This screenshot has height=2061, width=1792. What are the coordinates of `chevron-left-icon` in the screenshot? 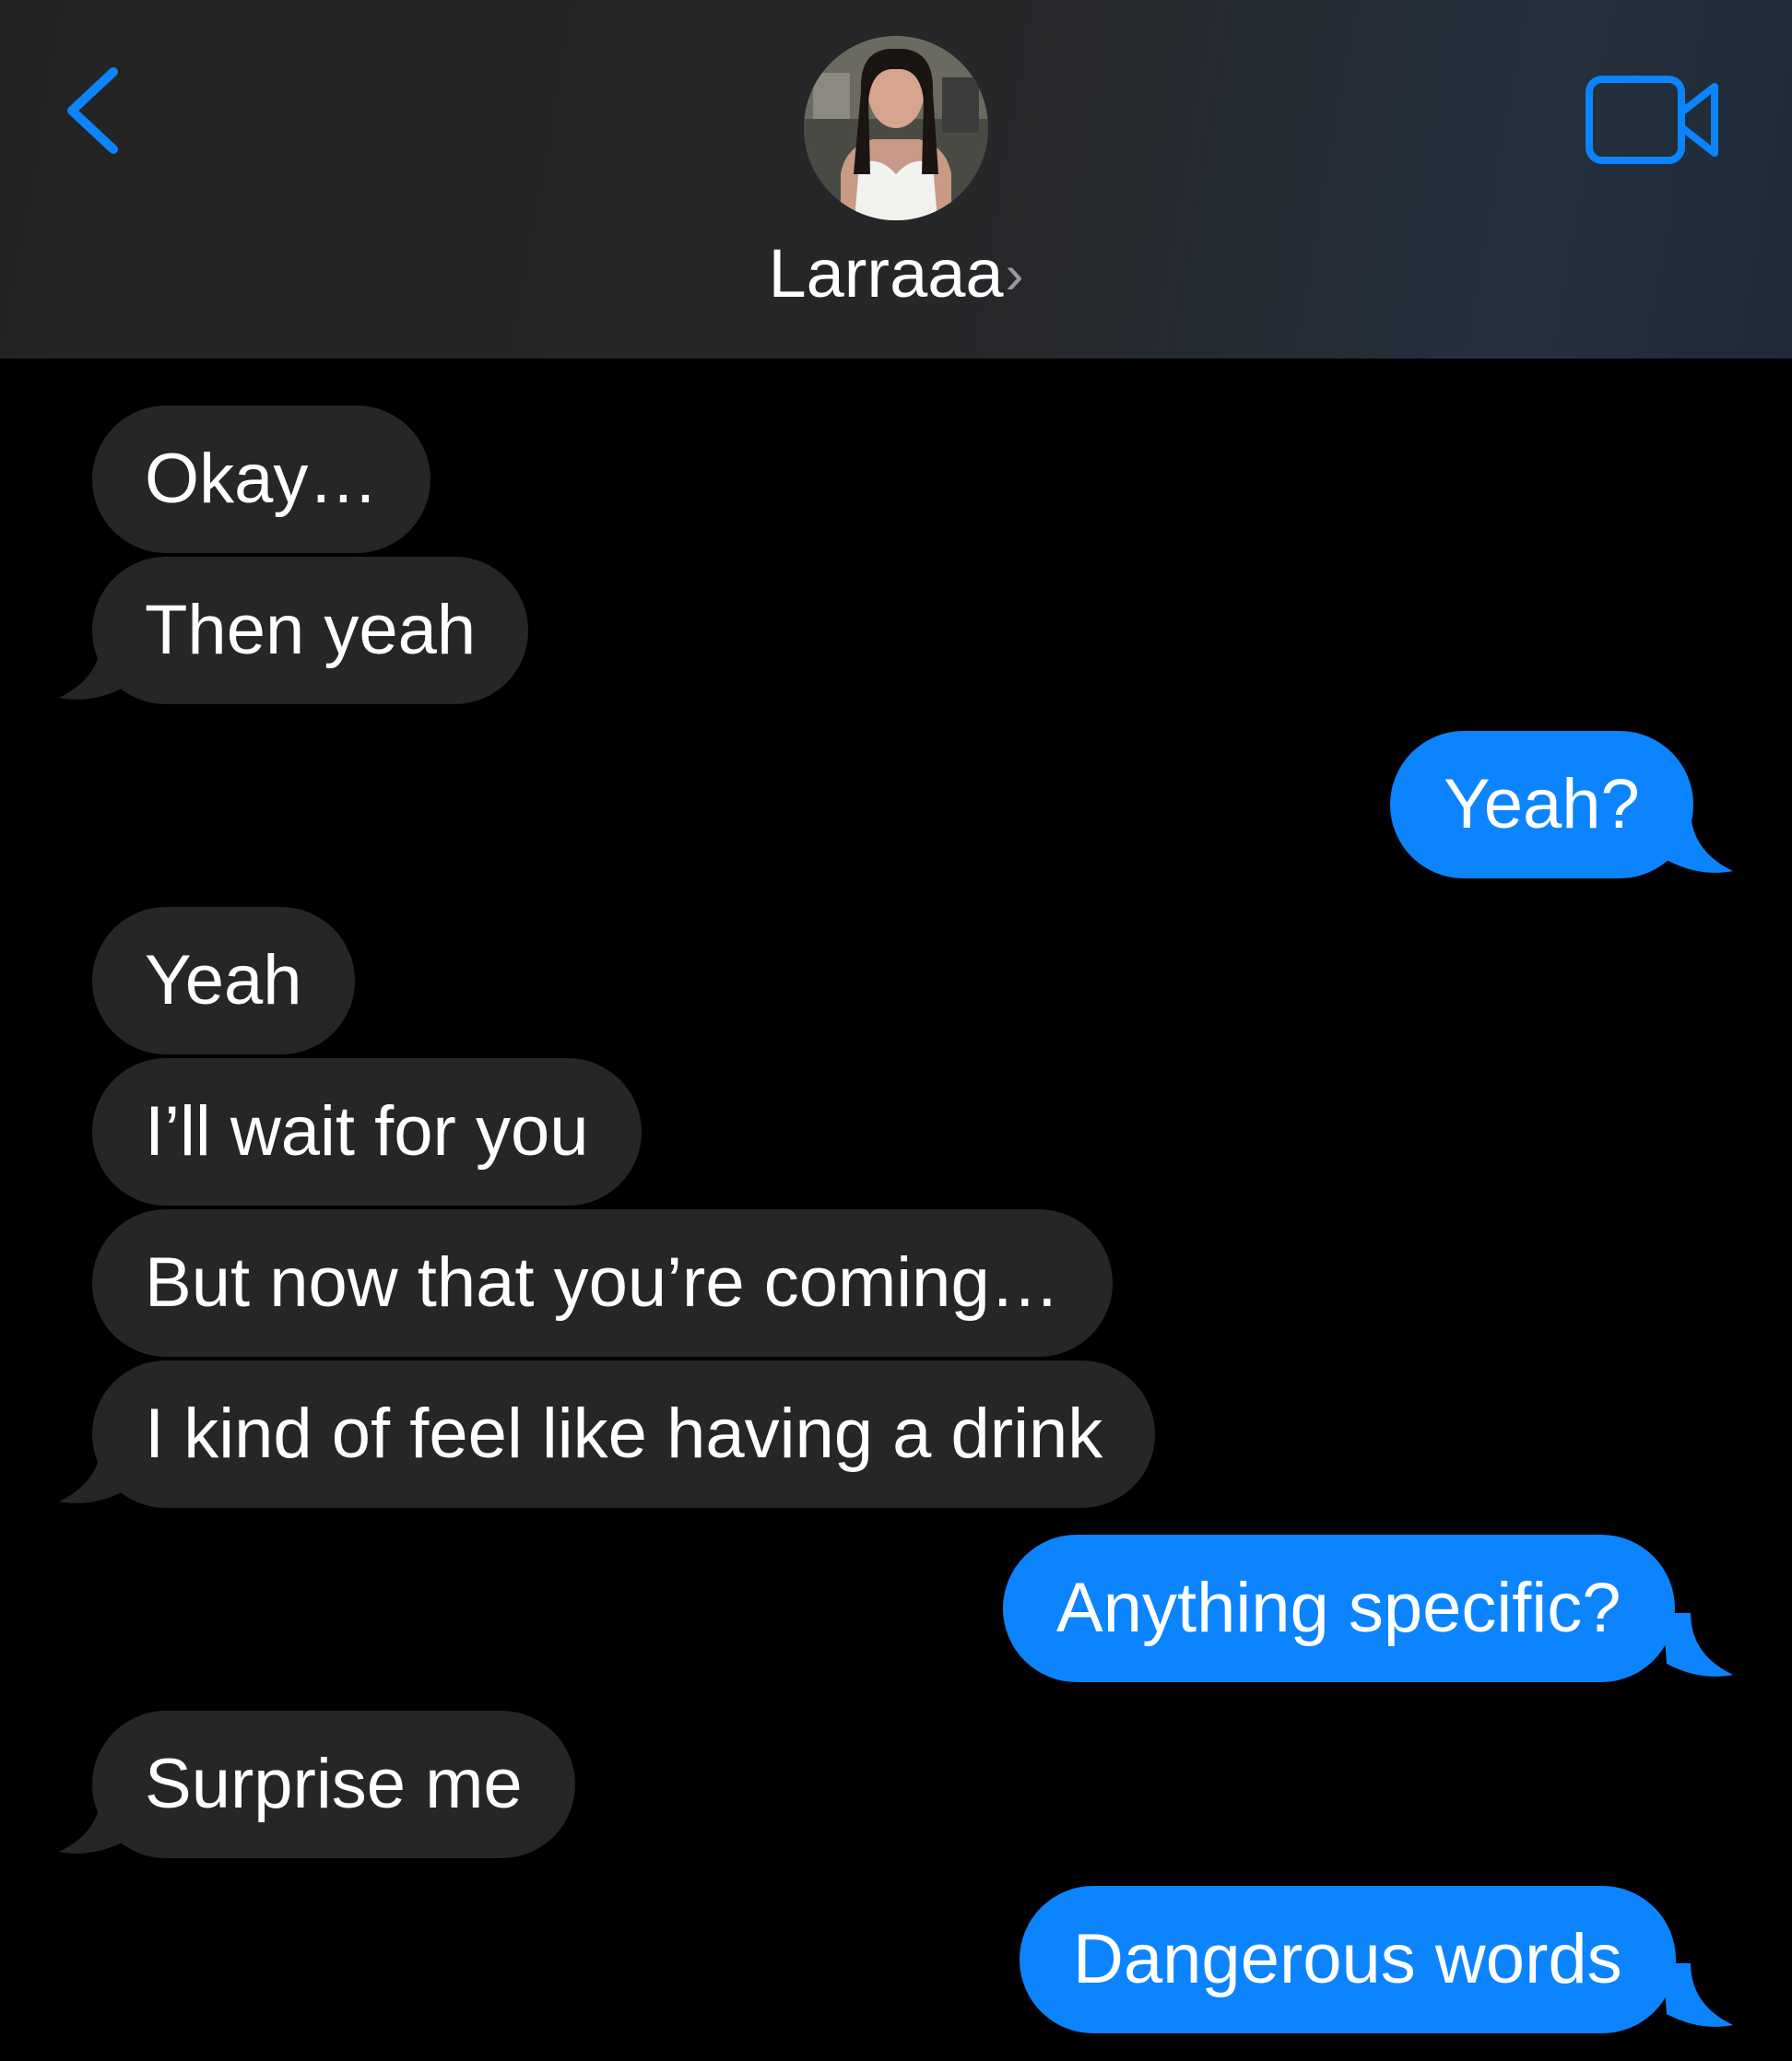 It's located at (92, 110).